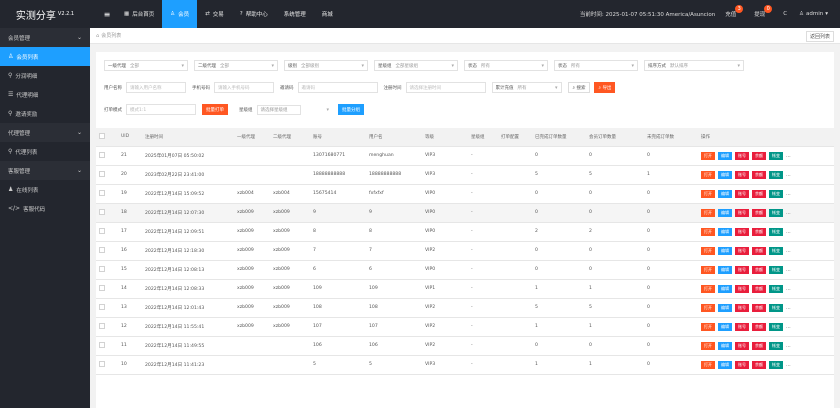 This screenshot has height=408, width=840. I want to click on sidebar-item-5: 代理管理 ⌄, so click(45, 132).